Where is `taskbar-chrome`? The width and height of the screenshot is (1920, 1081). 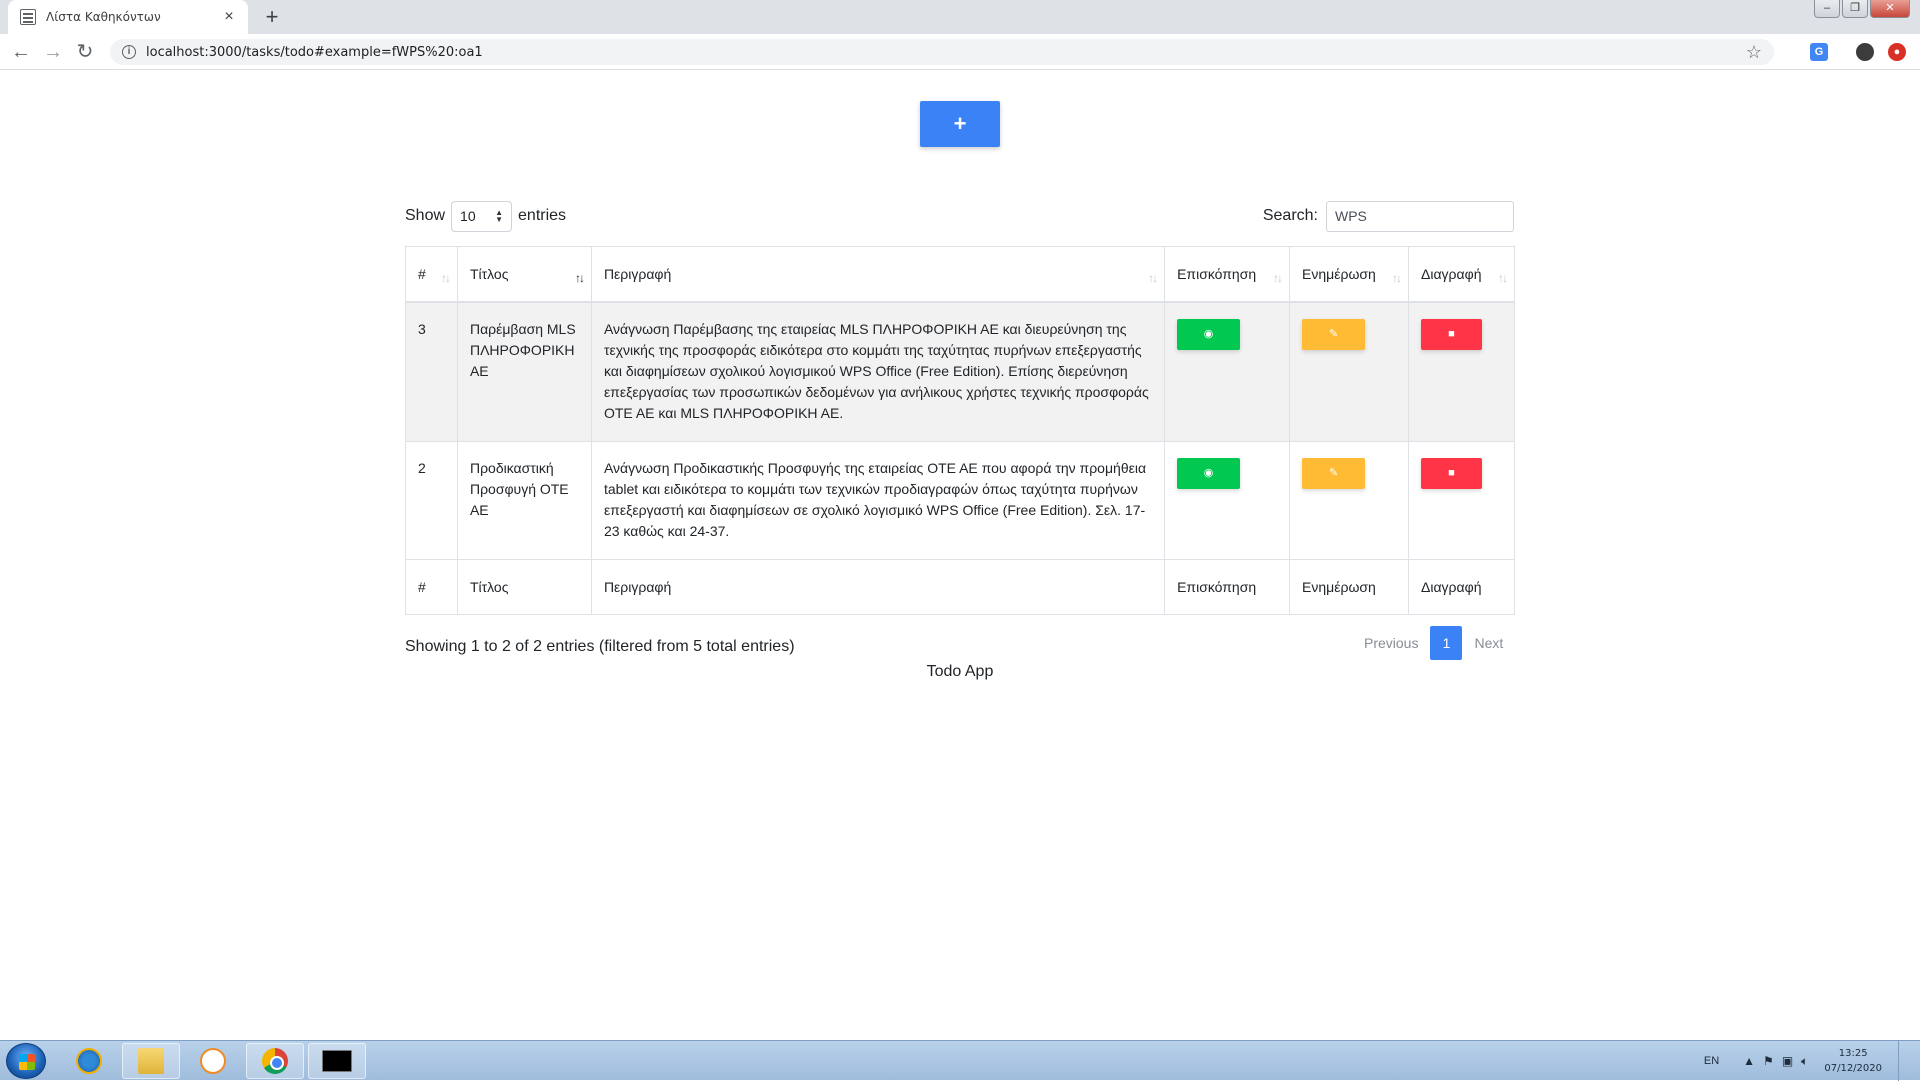 taskbar-chrome is located at coordinates (275, 1061).